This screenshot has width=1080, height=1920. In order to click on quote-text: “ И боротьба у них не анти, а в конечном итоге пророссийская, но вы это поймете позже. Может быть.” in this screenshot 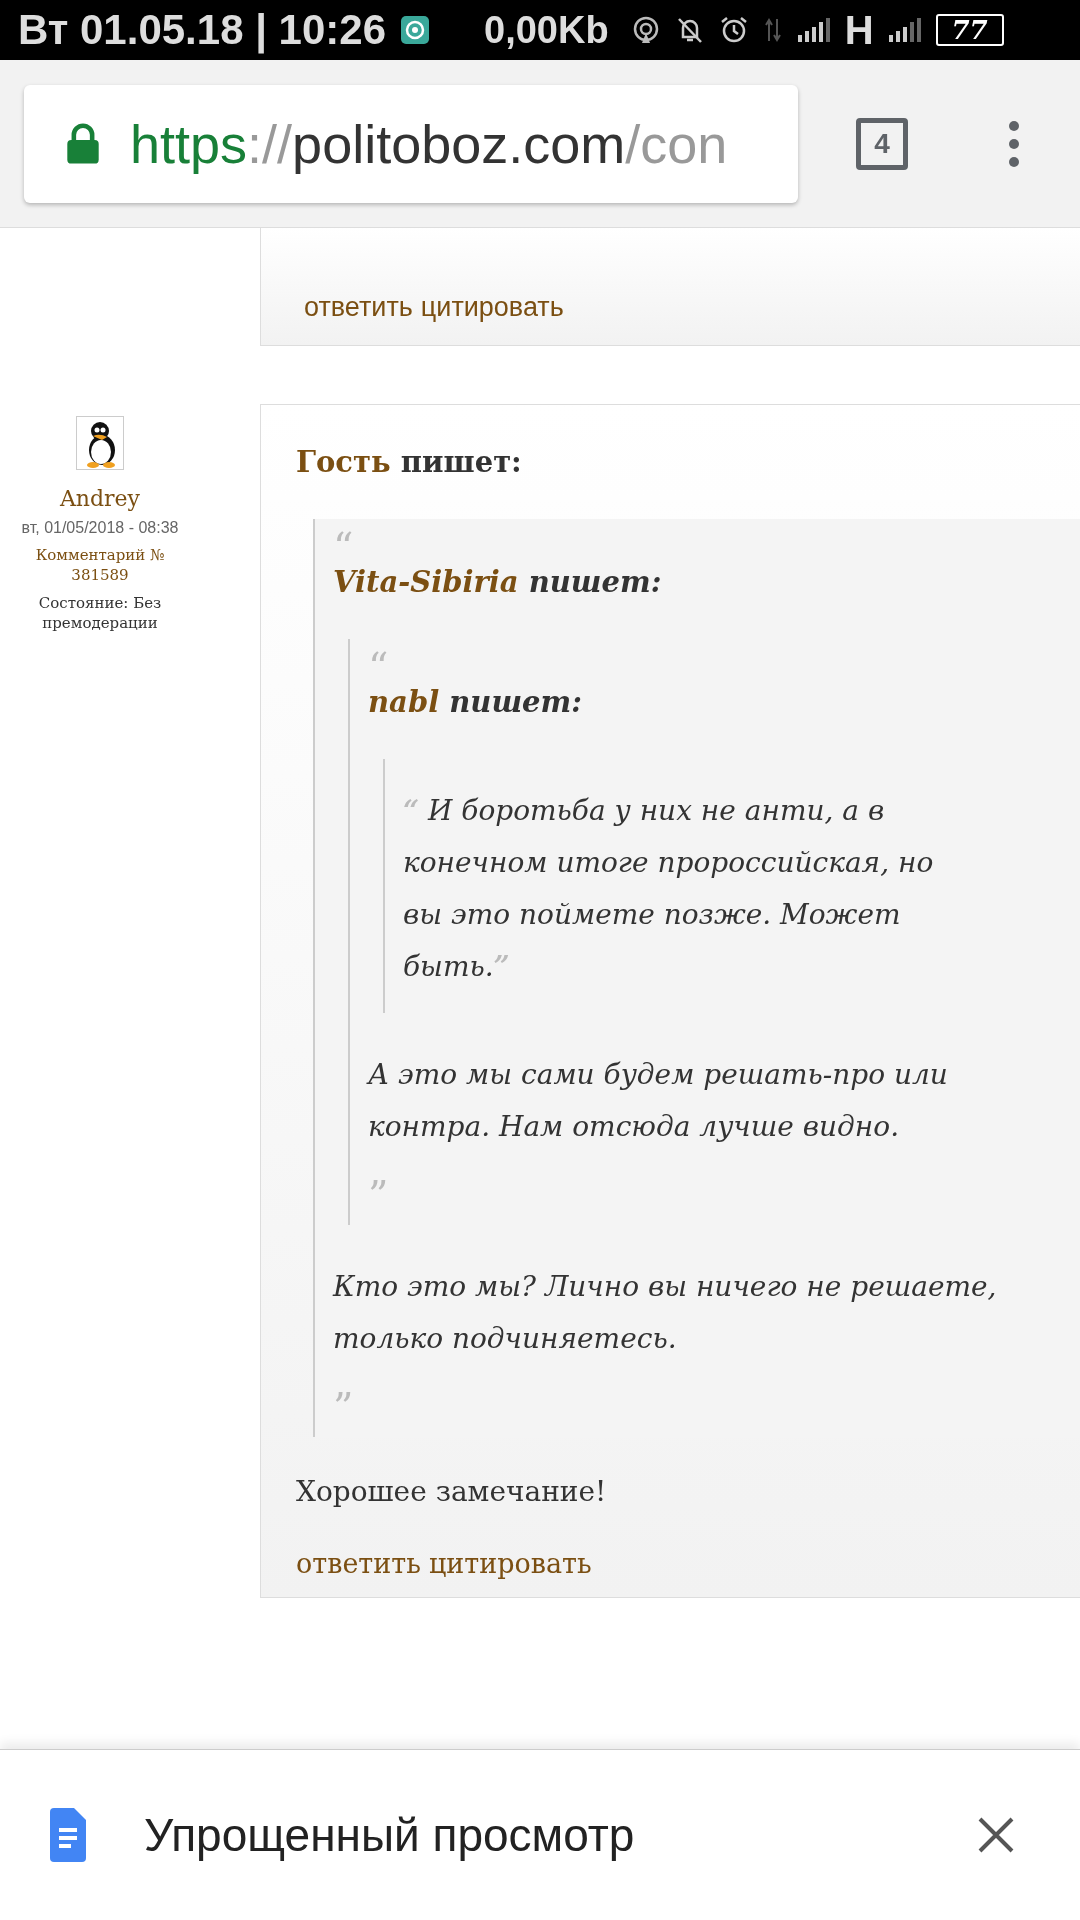, I will do `click(669, 889)`.